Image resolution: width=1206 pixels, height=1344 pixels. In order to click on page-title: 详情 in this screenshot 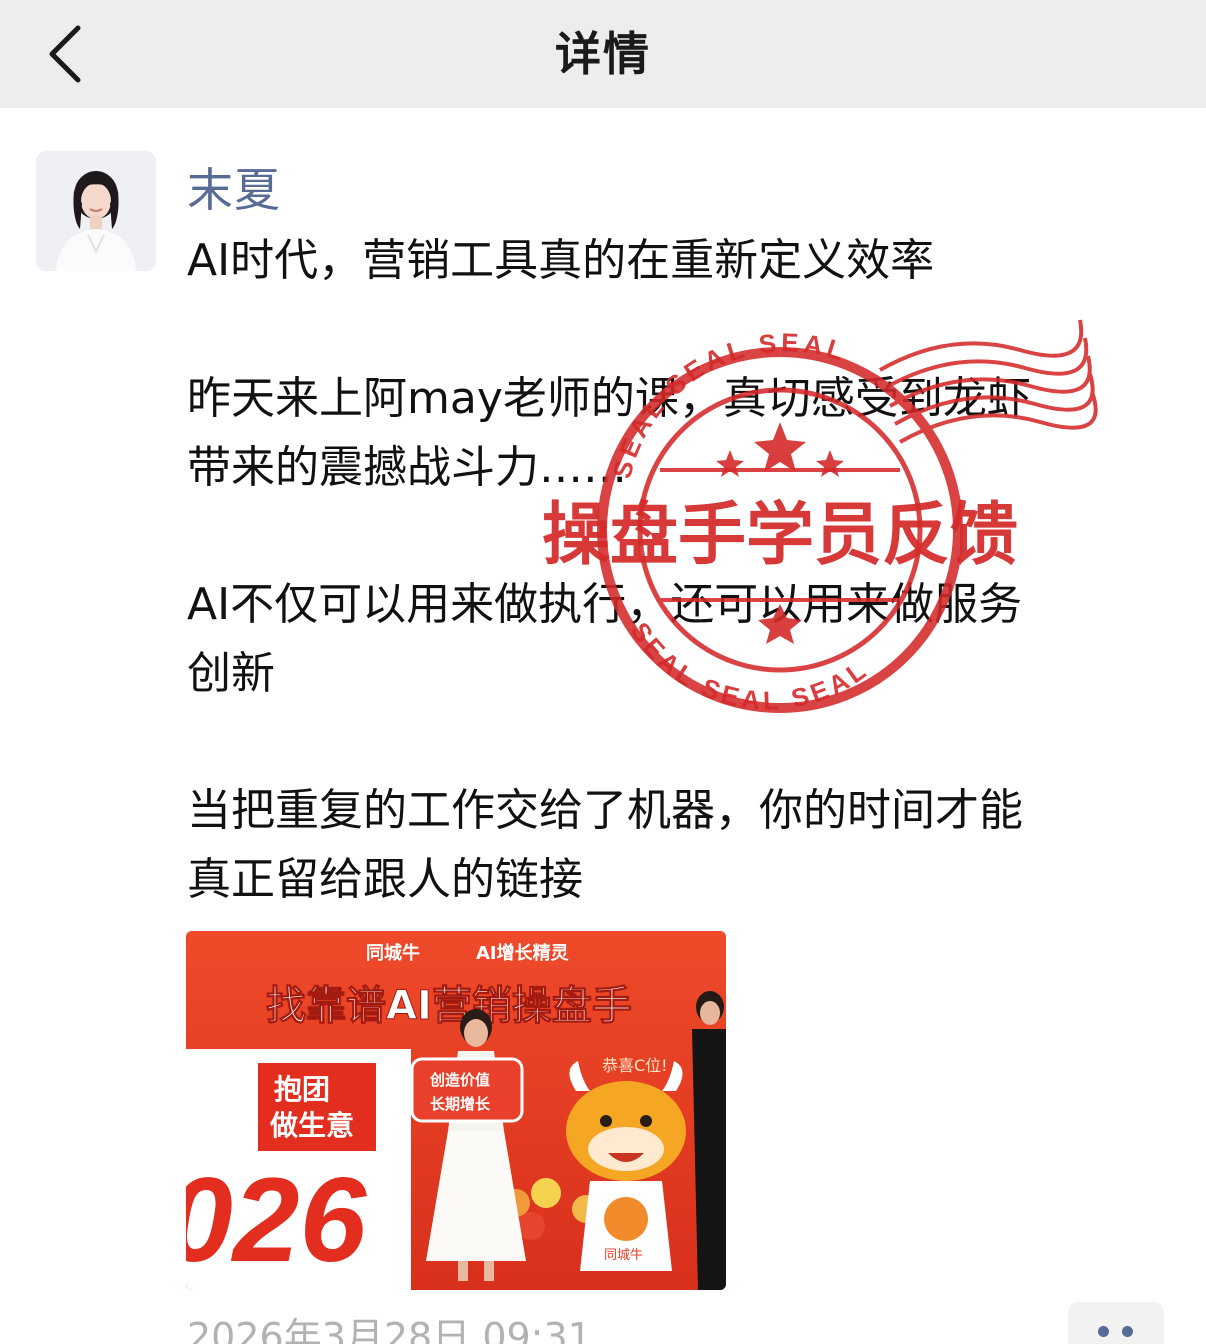, I will do `click(603, 54)`.